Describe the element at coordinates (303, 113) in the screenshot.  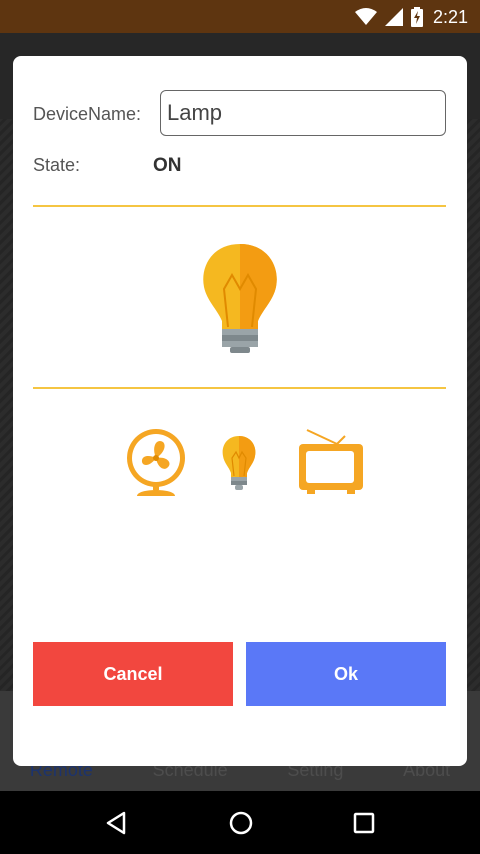
I see `device-name-input` at that location.